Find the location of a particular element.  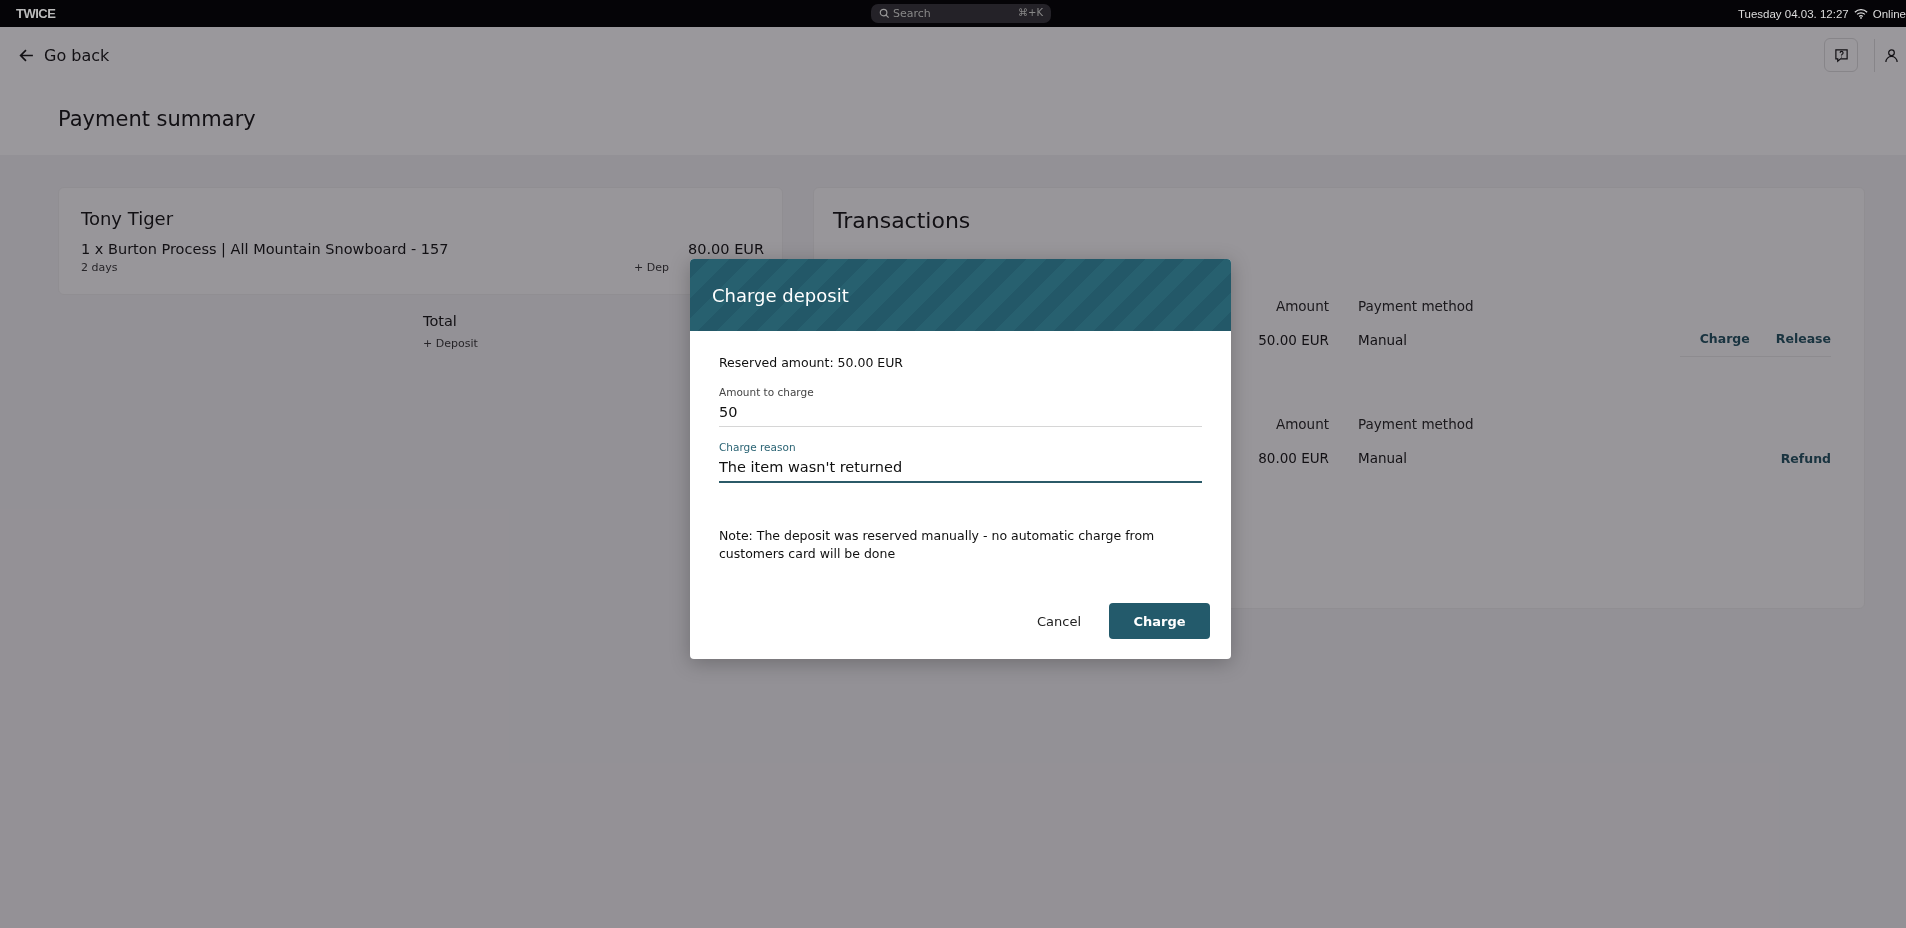

cancel-button: Cancel is located at coordinates (1058, 621).